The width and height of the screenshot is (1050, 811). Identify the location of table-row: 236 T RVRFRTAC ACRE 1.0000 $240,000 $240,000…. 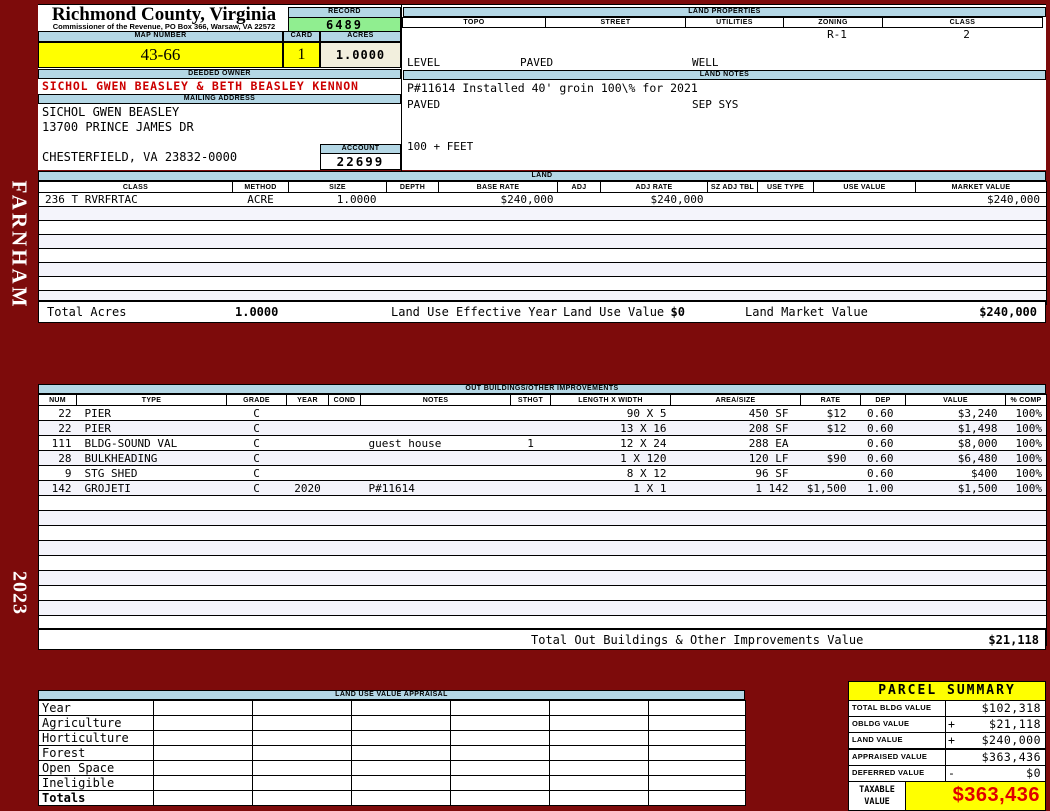
(542, 199).